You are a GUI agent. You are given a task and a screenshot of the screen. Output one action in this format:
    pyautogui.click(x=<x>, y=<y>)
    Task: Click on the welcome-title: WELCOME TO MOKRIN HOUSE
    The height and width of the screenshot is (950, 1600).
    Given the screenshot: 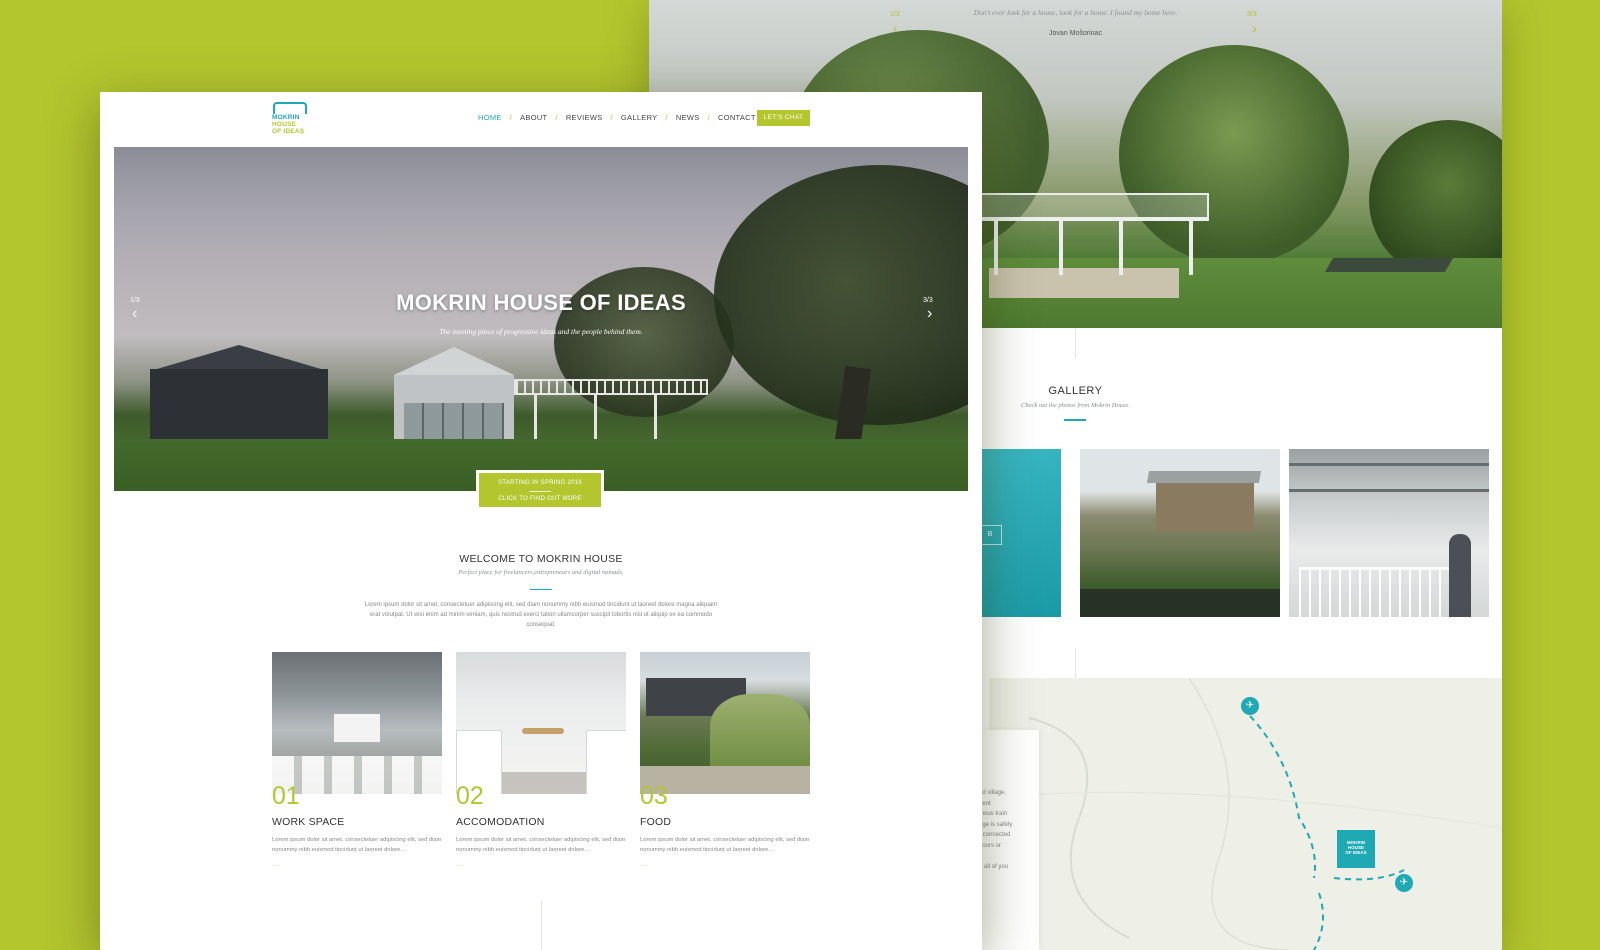 What is the action you would take?
    pyautogui.click(x=541, y=559)
    